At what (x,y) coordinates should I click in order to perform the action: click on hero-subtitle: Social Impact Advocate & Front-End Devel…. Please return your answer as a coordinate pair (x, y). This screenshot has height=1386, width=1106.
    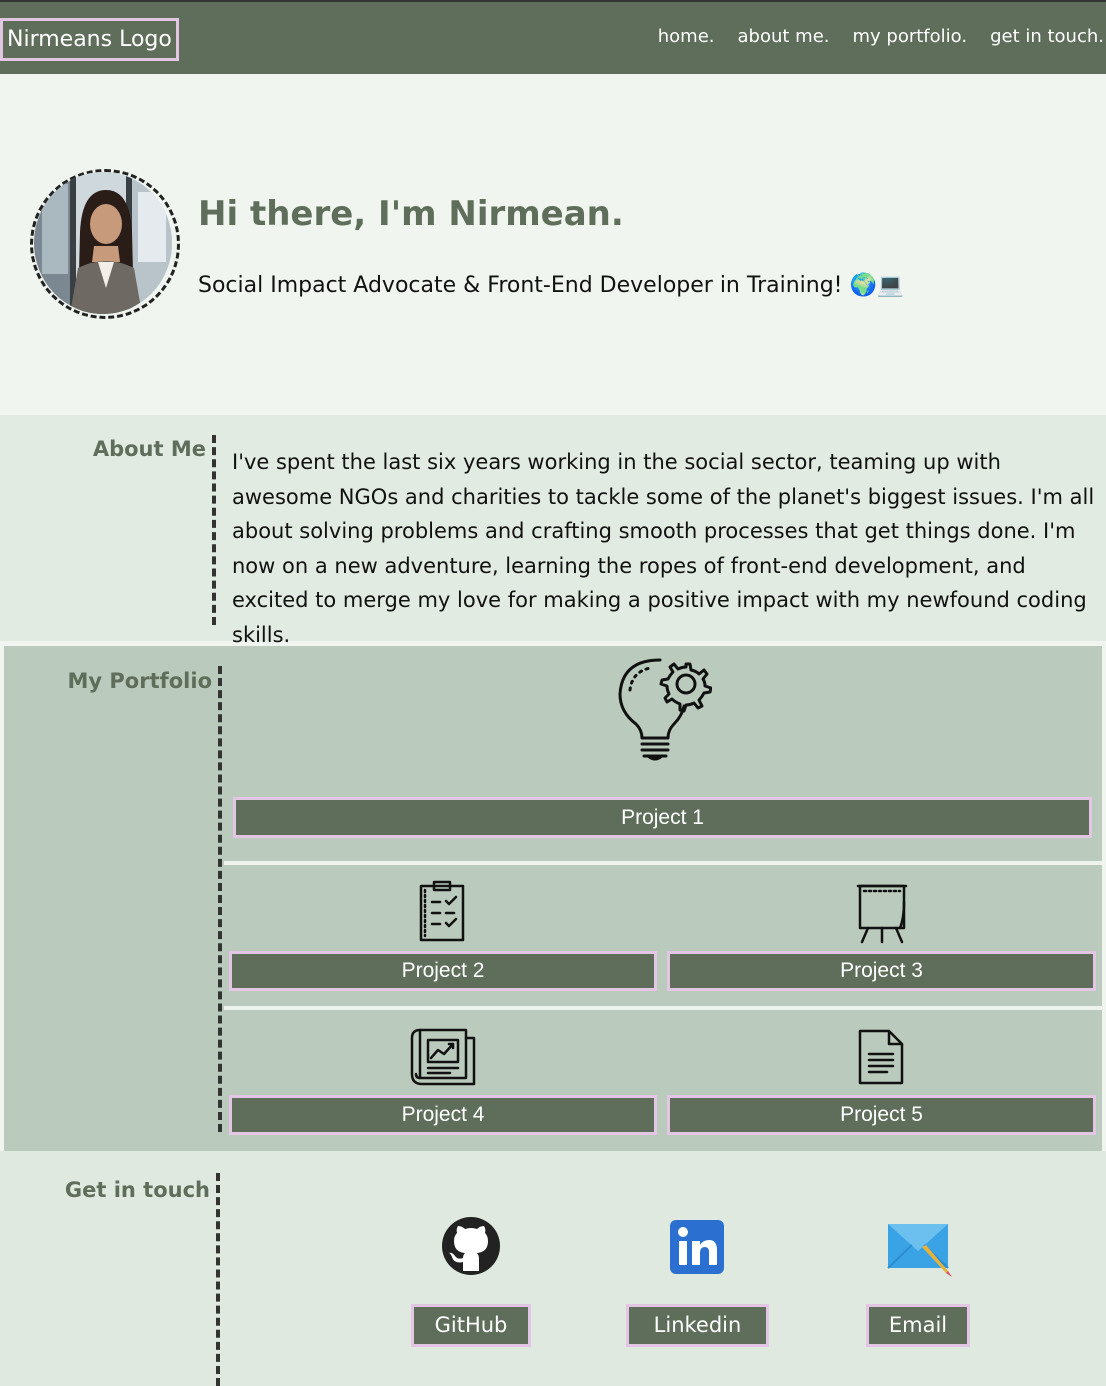
    Looking at the image, I should click on (551, 285).